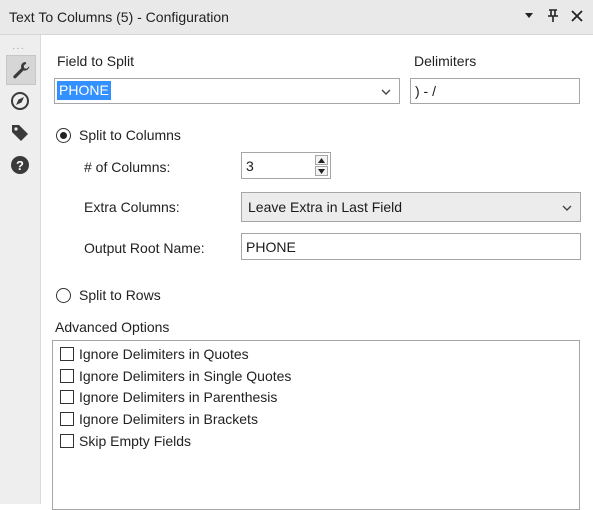 This screenshot has height=510, width=593. I want to click on list-item: Ignore Delimiters in Parenthesis, so click(168, 397).